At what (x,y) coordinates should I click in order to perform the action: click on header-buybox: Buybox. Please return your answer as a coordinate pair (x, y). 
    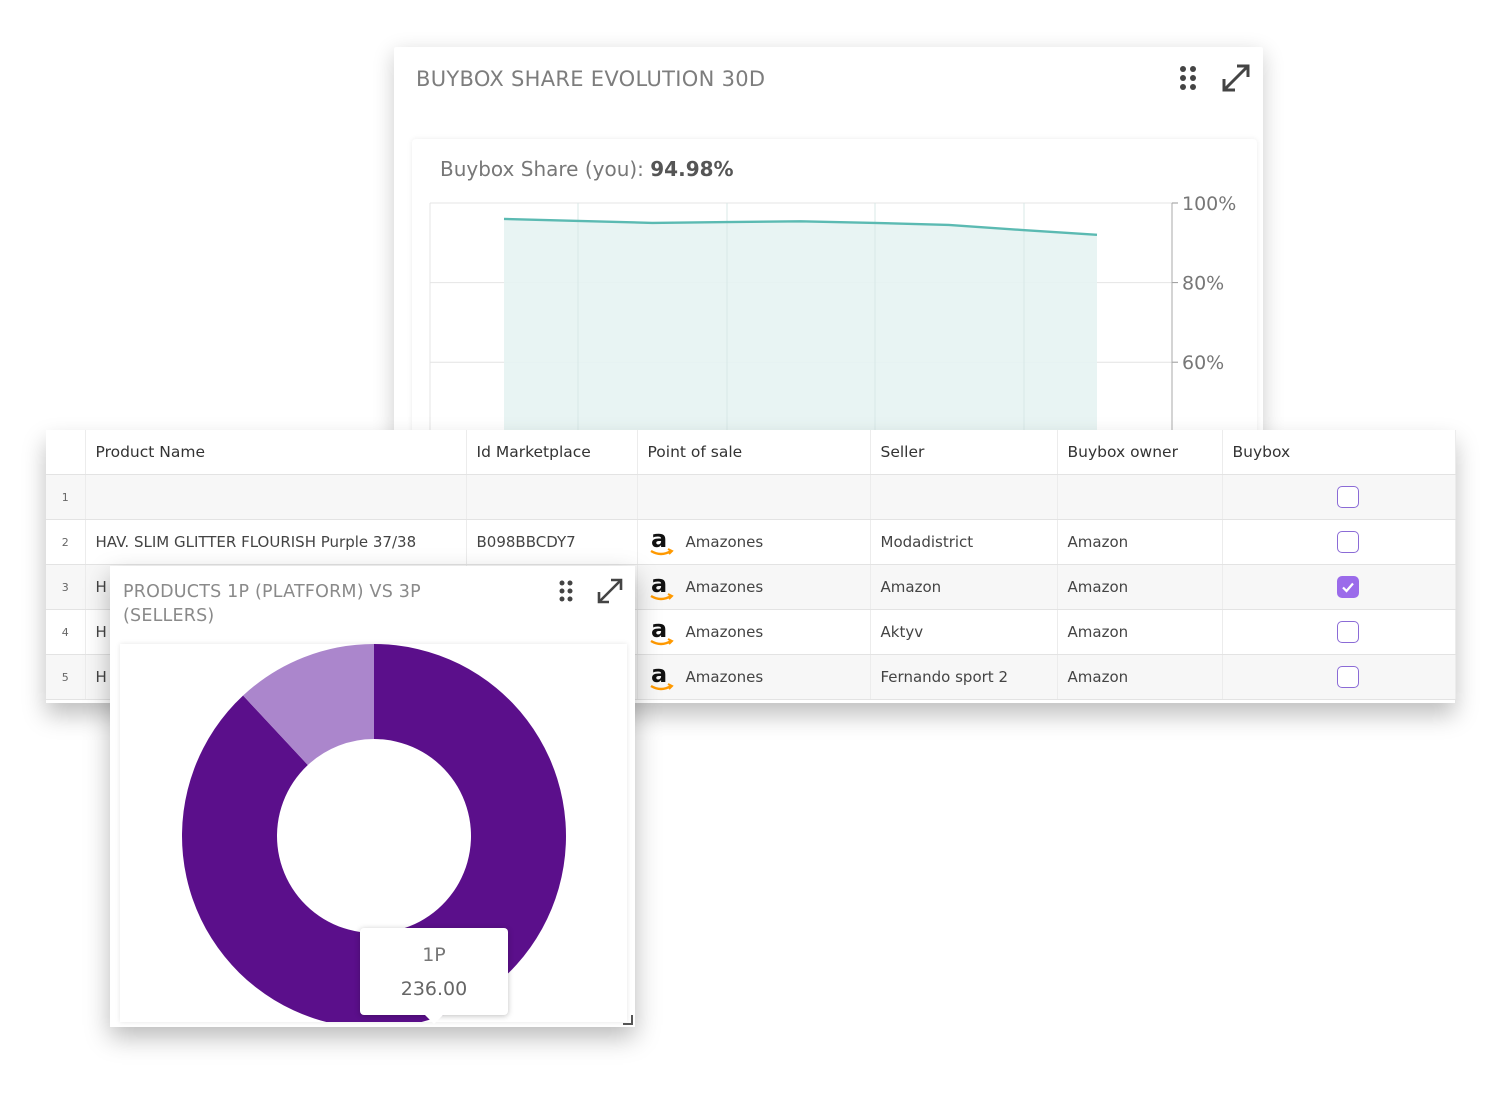
    Looking at the image, I should click on (1339, 452).